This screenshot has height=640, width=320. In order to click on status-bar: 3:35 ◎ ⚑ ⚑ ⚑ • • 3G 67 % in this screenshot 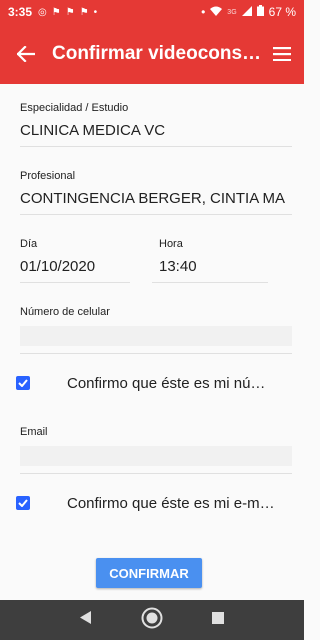, I will do `click(152, 12)`.